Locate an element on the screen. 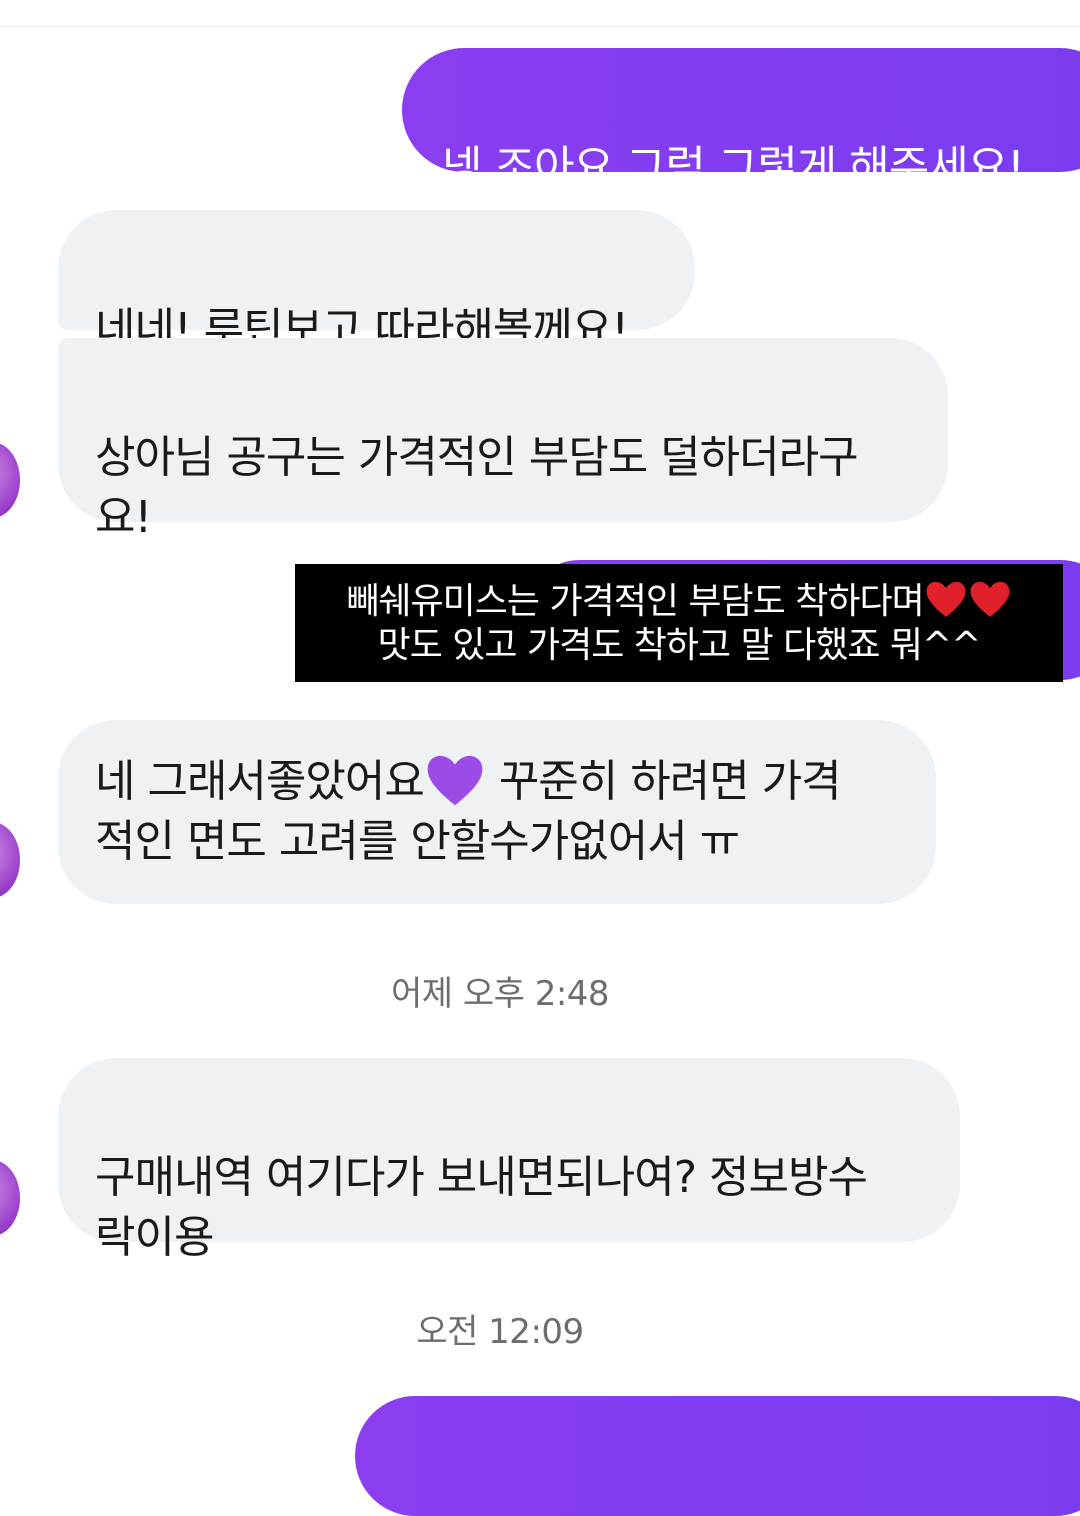  incoming-message: 구매내역 여기다가 보내면되나여? 정보방수 락이용 is located at coordinates (509, 1160).